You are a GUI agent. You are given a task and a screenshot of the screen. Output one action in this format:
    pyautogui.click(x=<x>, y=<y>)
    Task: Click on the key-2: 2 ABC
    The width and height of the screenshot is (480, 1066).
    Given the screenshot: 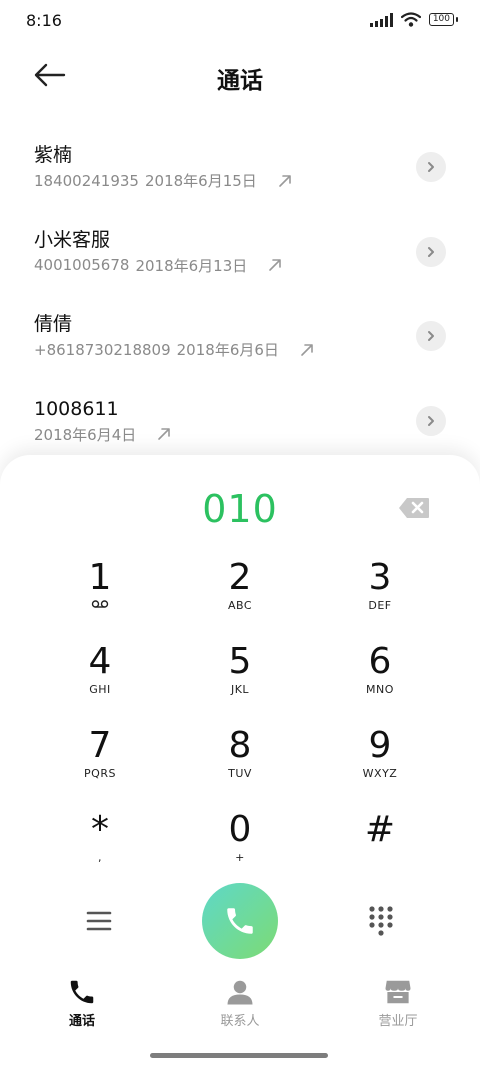 What is the action you would take?
    pyautogui.click(x=240, y=593)
    